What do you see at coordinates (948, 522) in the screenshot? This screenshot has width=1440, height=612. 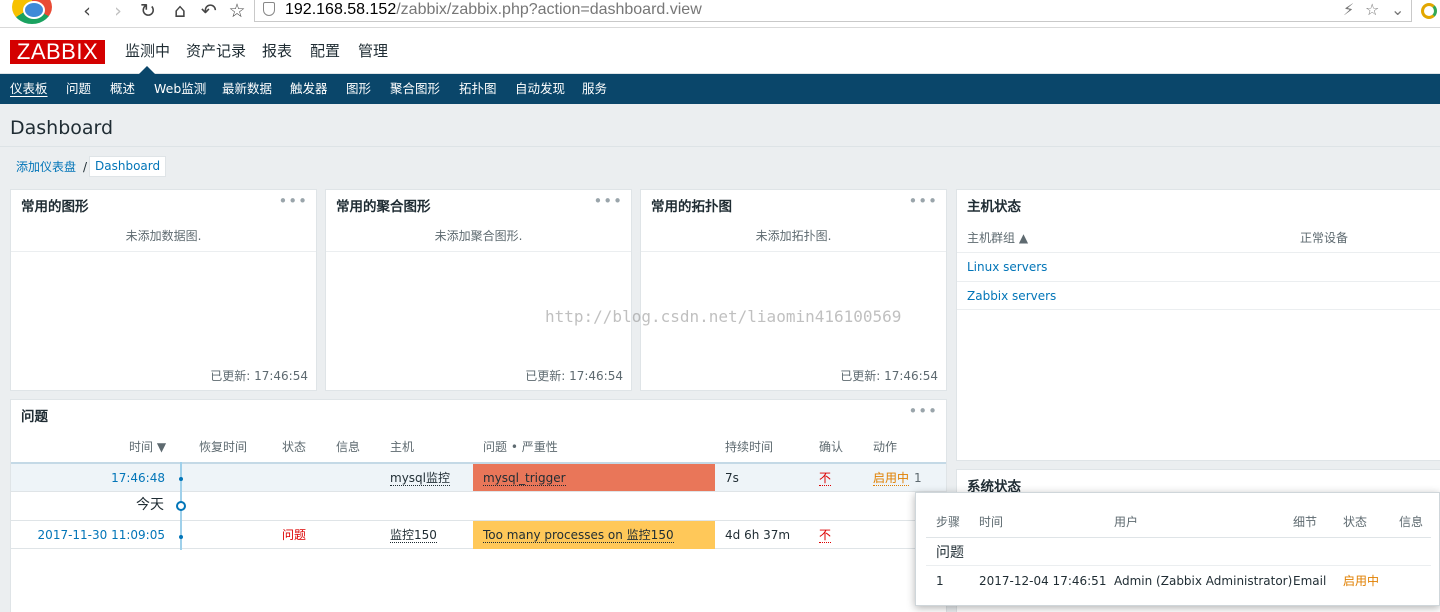 I see `hint-column-step: 步骤` at bounding box center [948, 522].